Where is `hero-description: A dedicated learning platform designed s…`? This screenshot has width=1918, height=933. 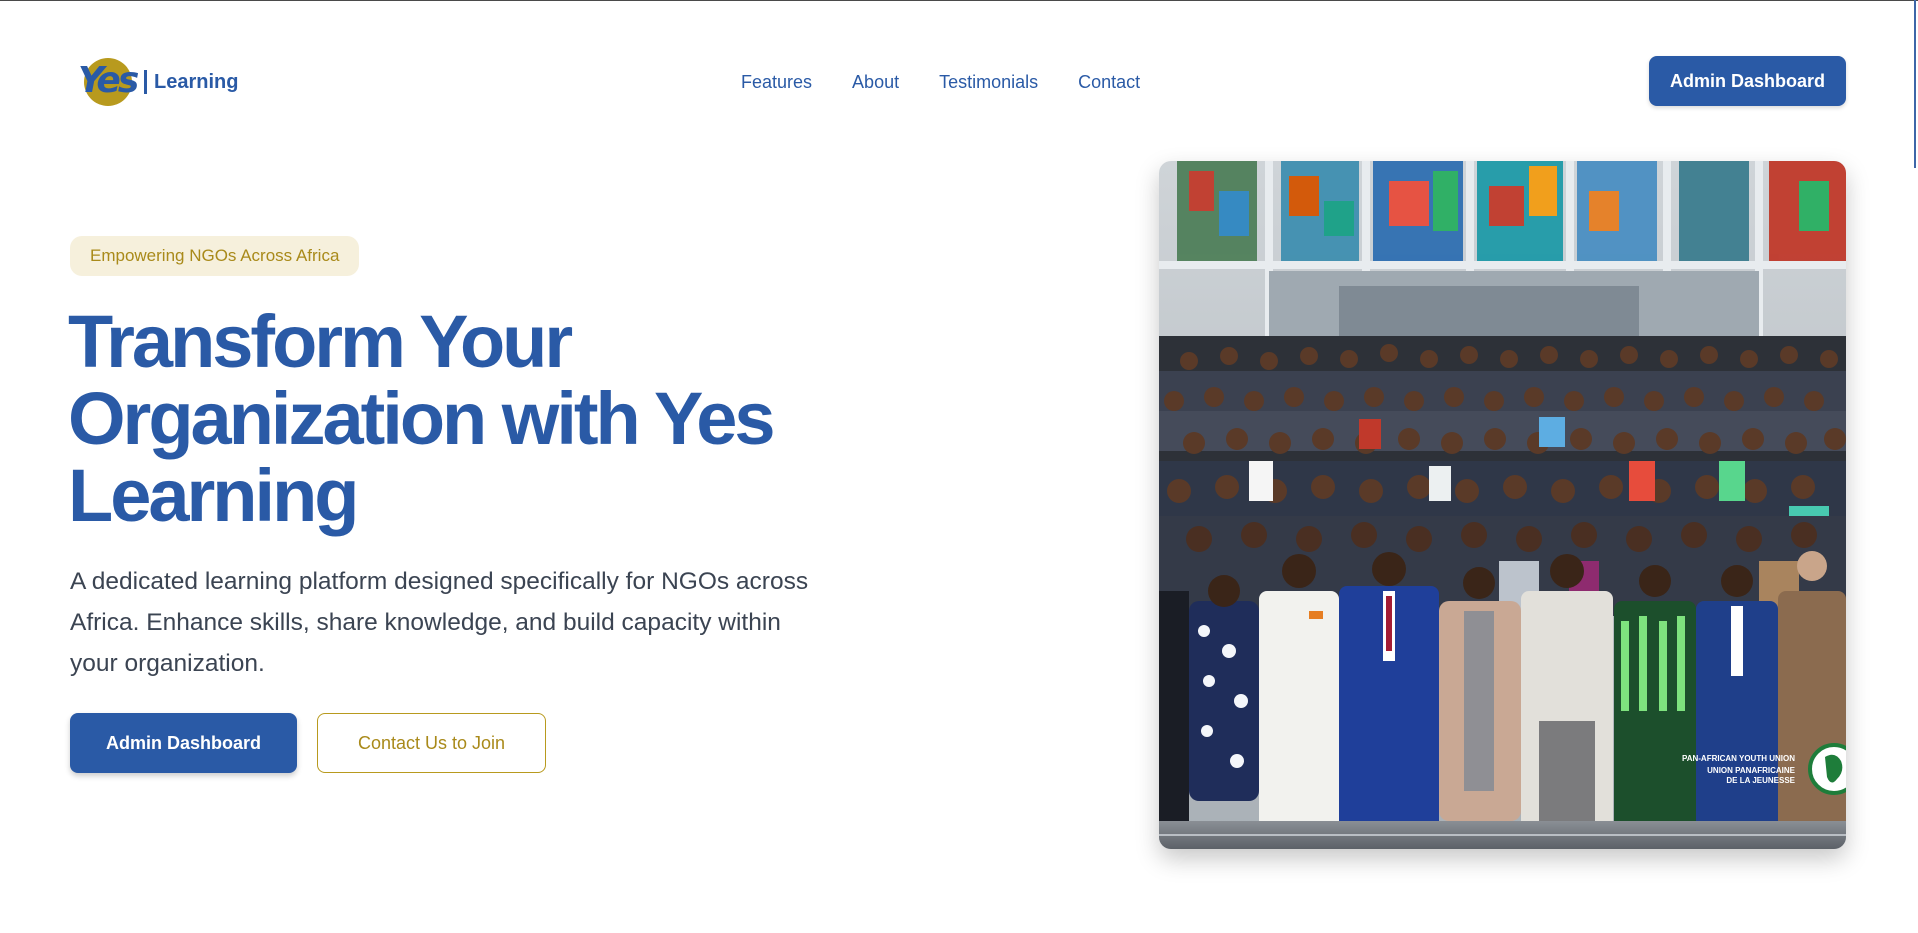 hero-description: A dedicated learning platform designed s… is located at coordinates (439, 622).